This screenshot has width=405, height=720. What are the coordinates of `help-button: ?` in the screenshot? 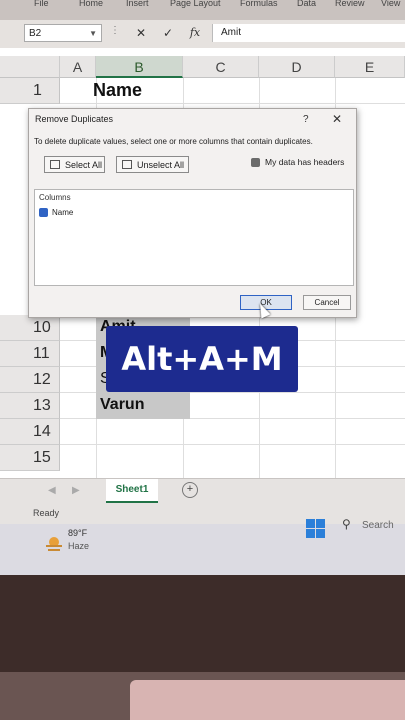 It's located at (306, 119).